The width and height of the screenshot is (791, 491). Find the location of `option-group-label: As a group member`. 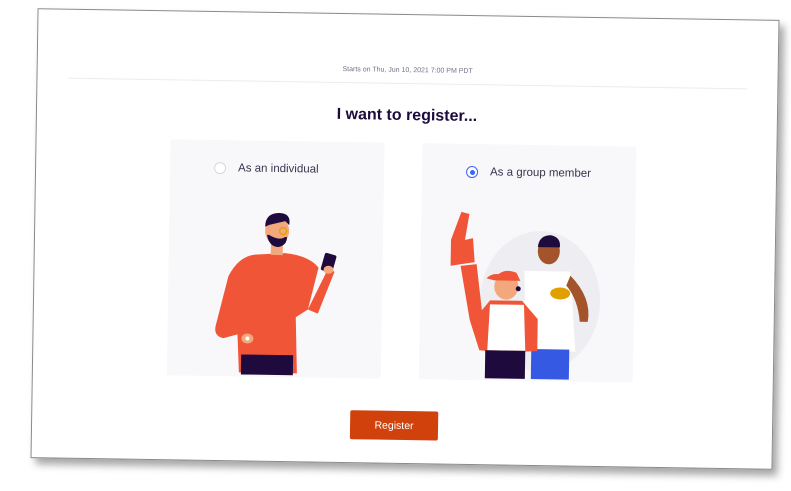

option-group-label: As a group member is located at coordinates (540, 173).